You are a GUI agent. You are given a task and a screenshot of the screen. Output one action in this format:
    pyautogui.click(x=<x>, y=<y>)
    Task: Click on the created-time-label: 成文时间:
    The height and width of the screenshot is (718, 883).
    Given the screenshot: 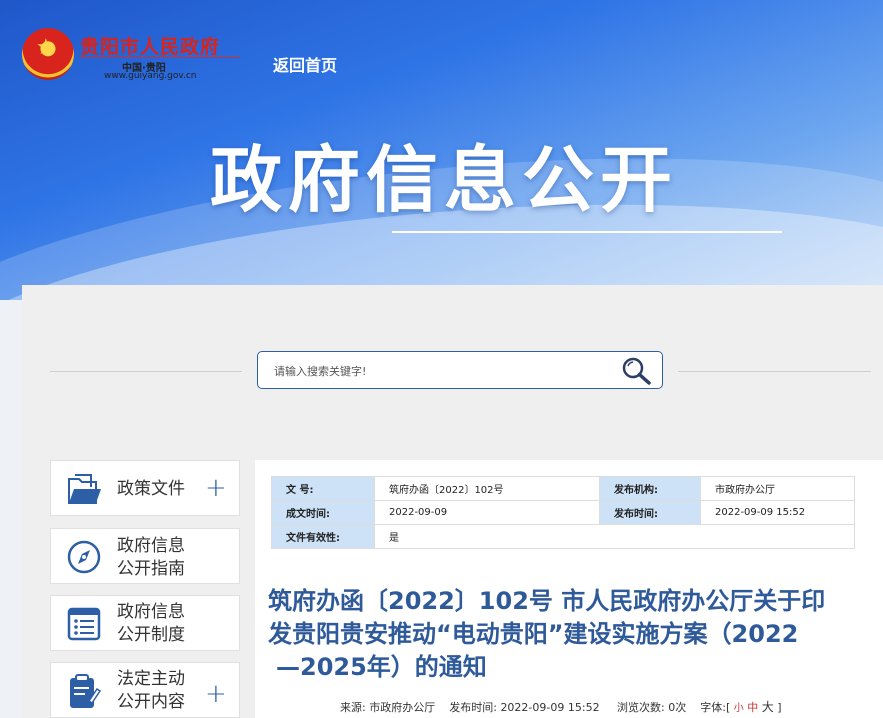 What is the action you would take?
    pyautogui.click(x=323, y=512)
    